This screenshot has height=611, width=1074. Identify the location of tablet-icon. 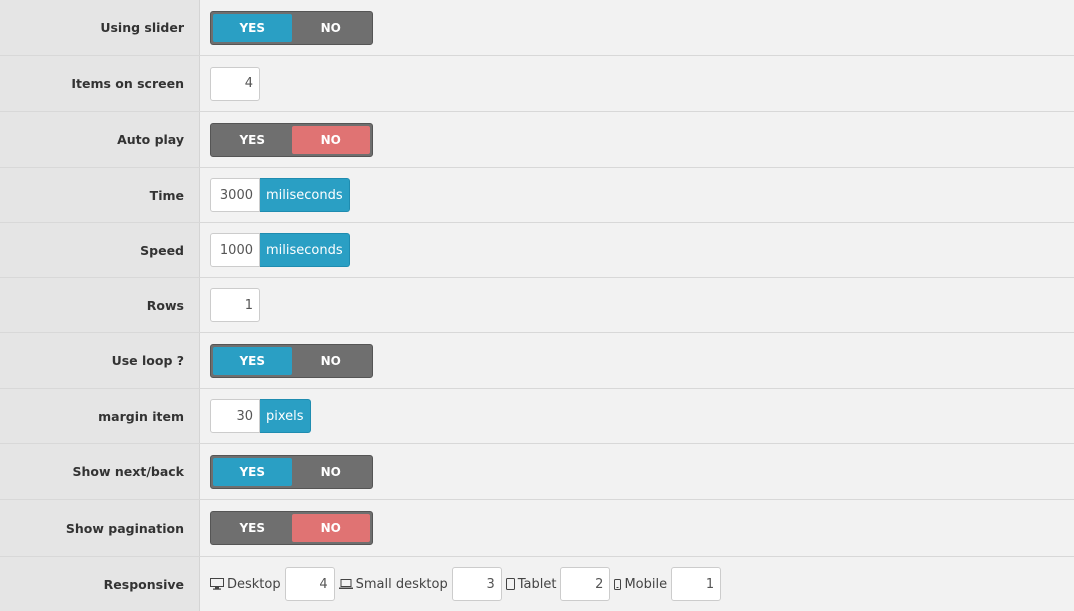
(510, 584).